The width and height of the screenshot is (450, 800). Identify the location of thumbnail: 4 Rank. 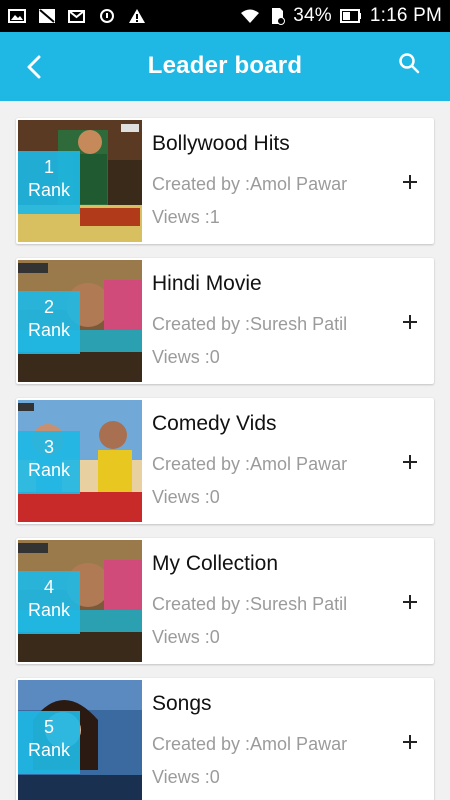
(80, 601).